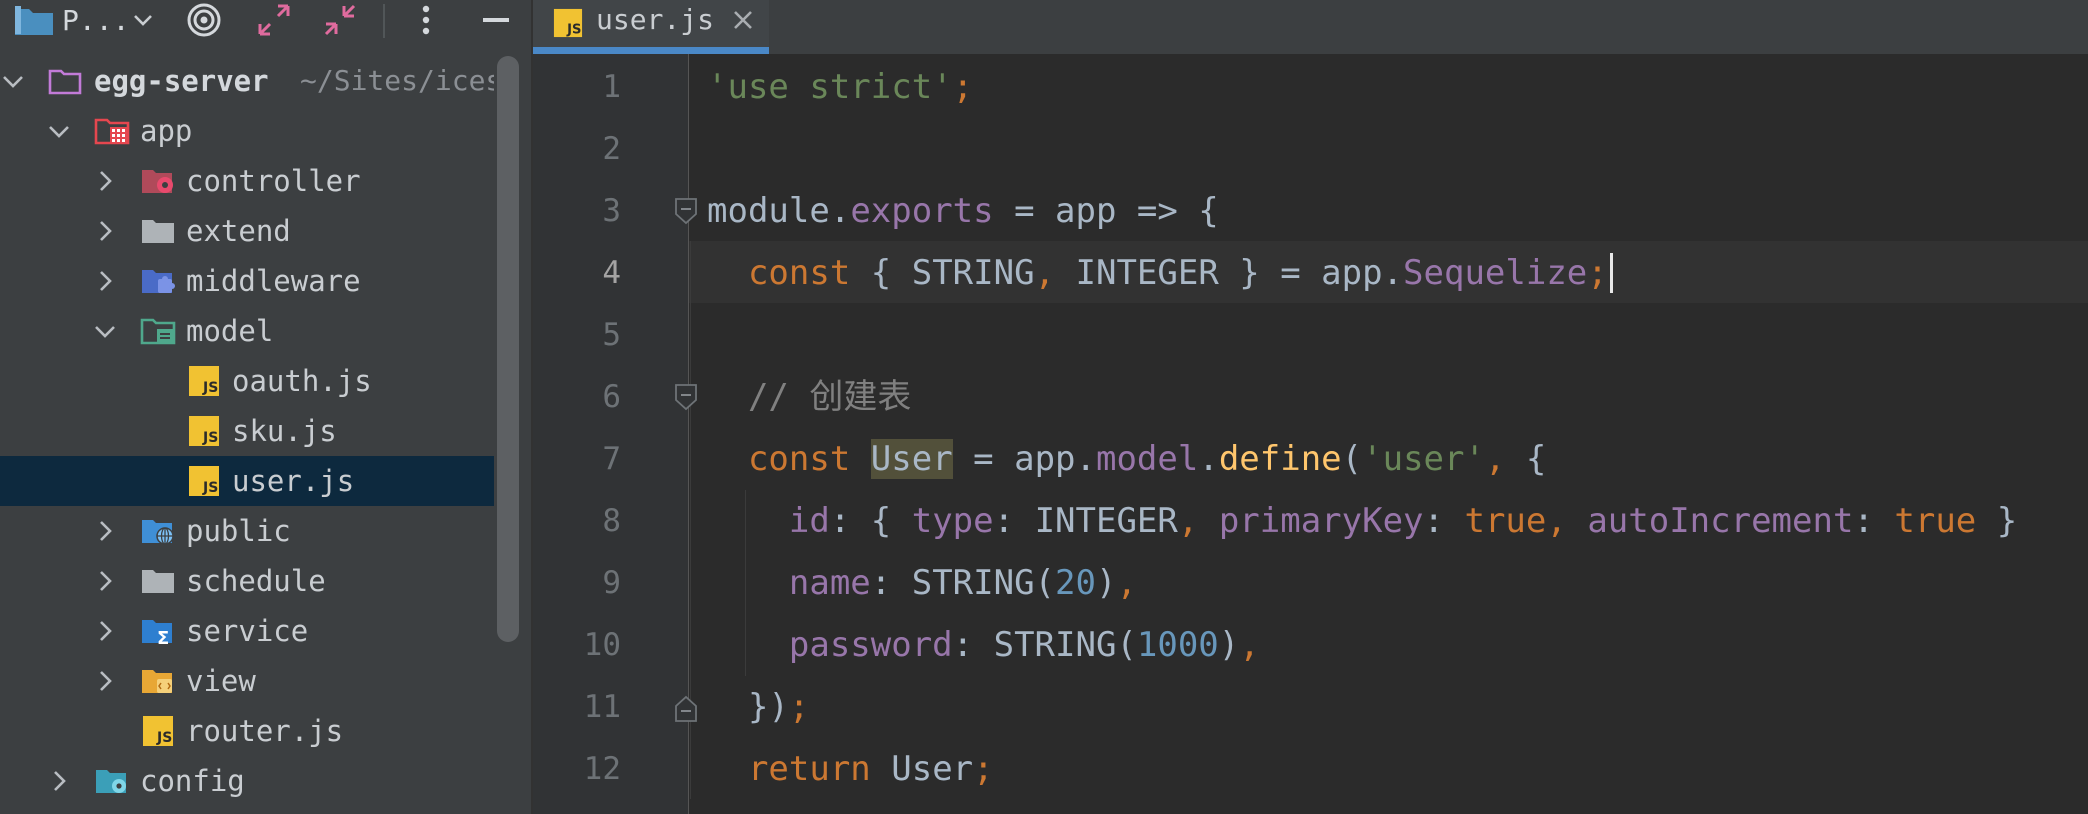 This screenshot has height=814, width=2088. Describe the element at coordinates (496, 20) in the screenshot. I see `minimize-icon` at that location.